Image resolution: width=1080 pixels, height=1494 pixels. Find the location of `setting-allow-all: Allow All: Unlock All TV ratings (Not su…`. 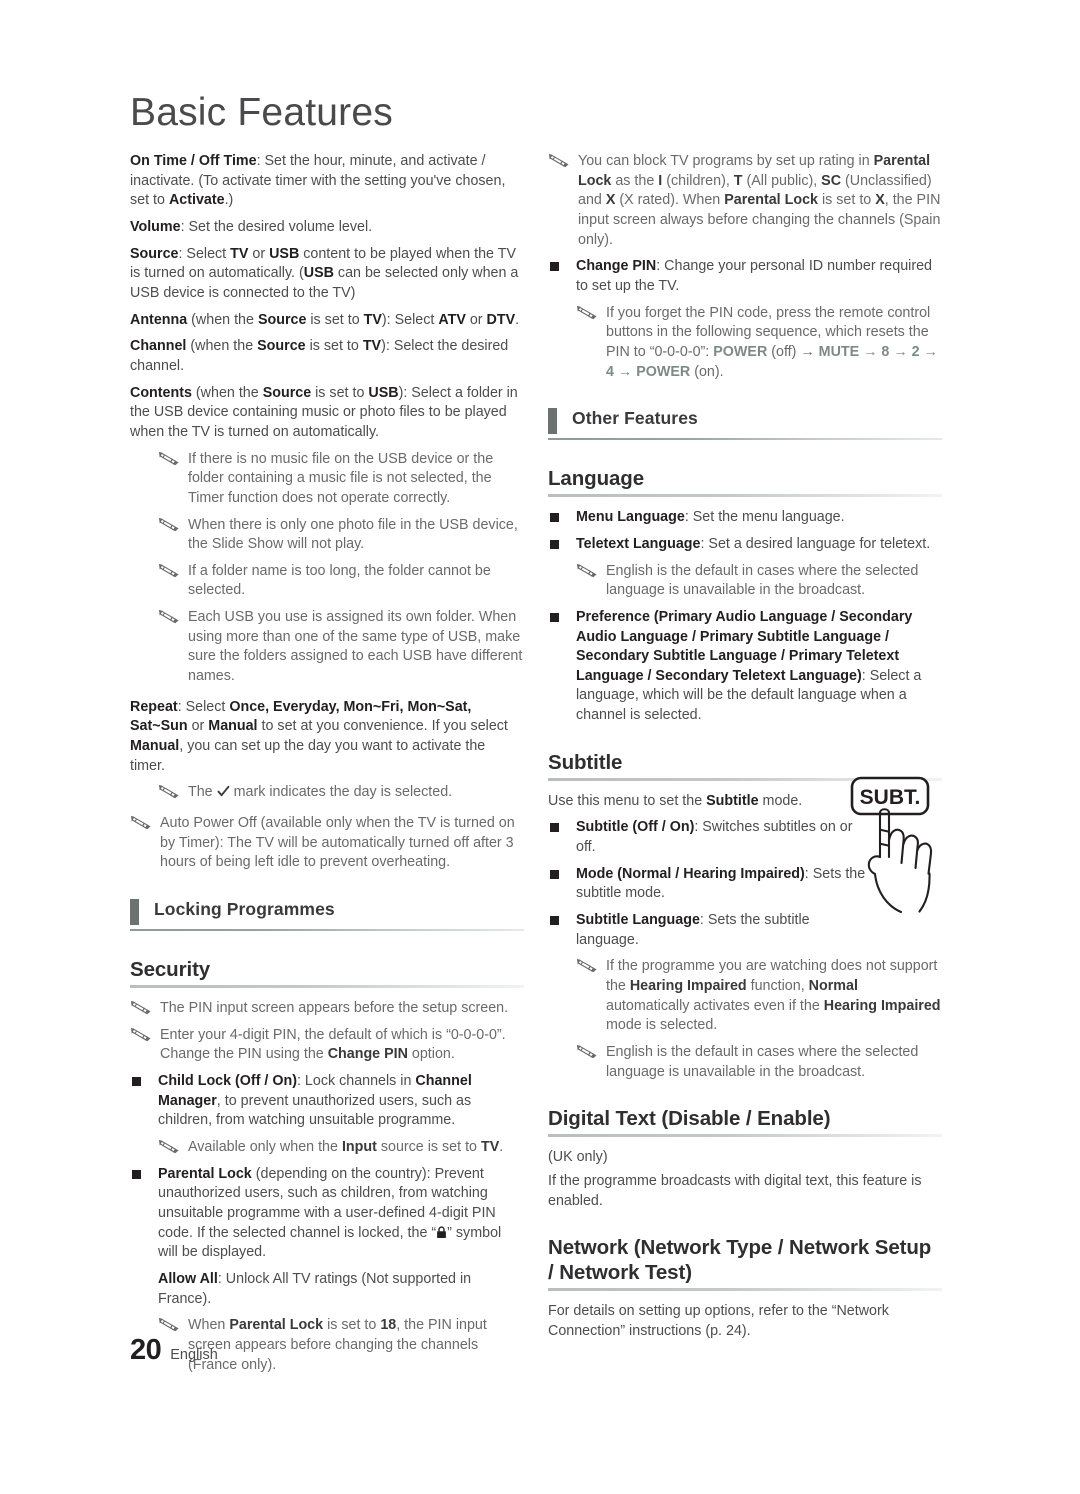

setting-allow-all: Allow All: Unlock All TV ratings (Not su… is located at coordinates (327, 1289).